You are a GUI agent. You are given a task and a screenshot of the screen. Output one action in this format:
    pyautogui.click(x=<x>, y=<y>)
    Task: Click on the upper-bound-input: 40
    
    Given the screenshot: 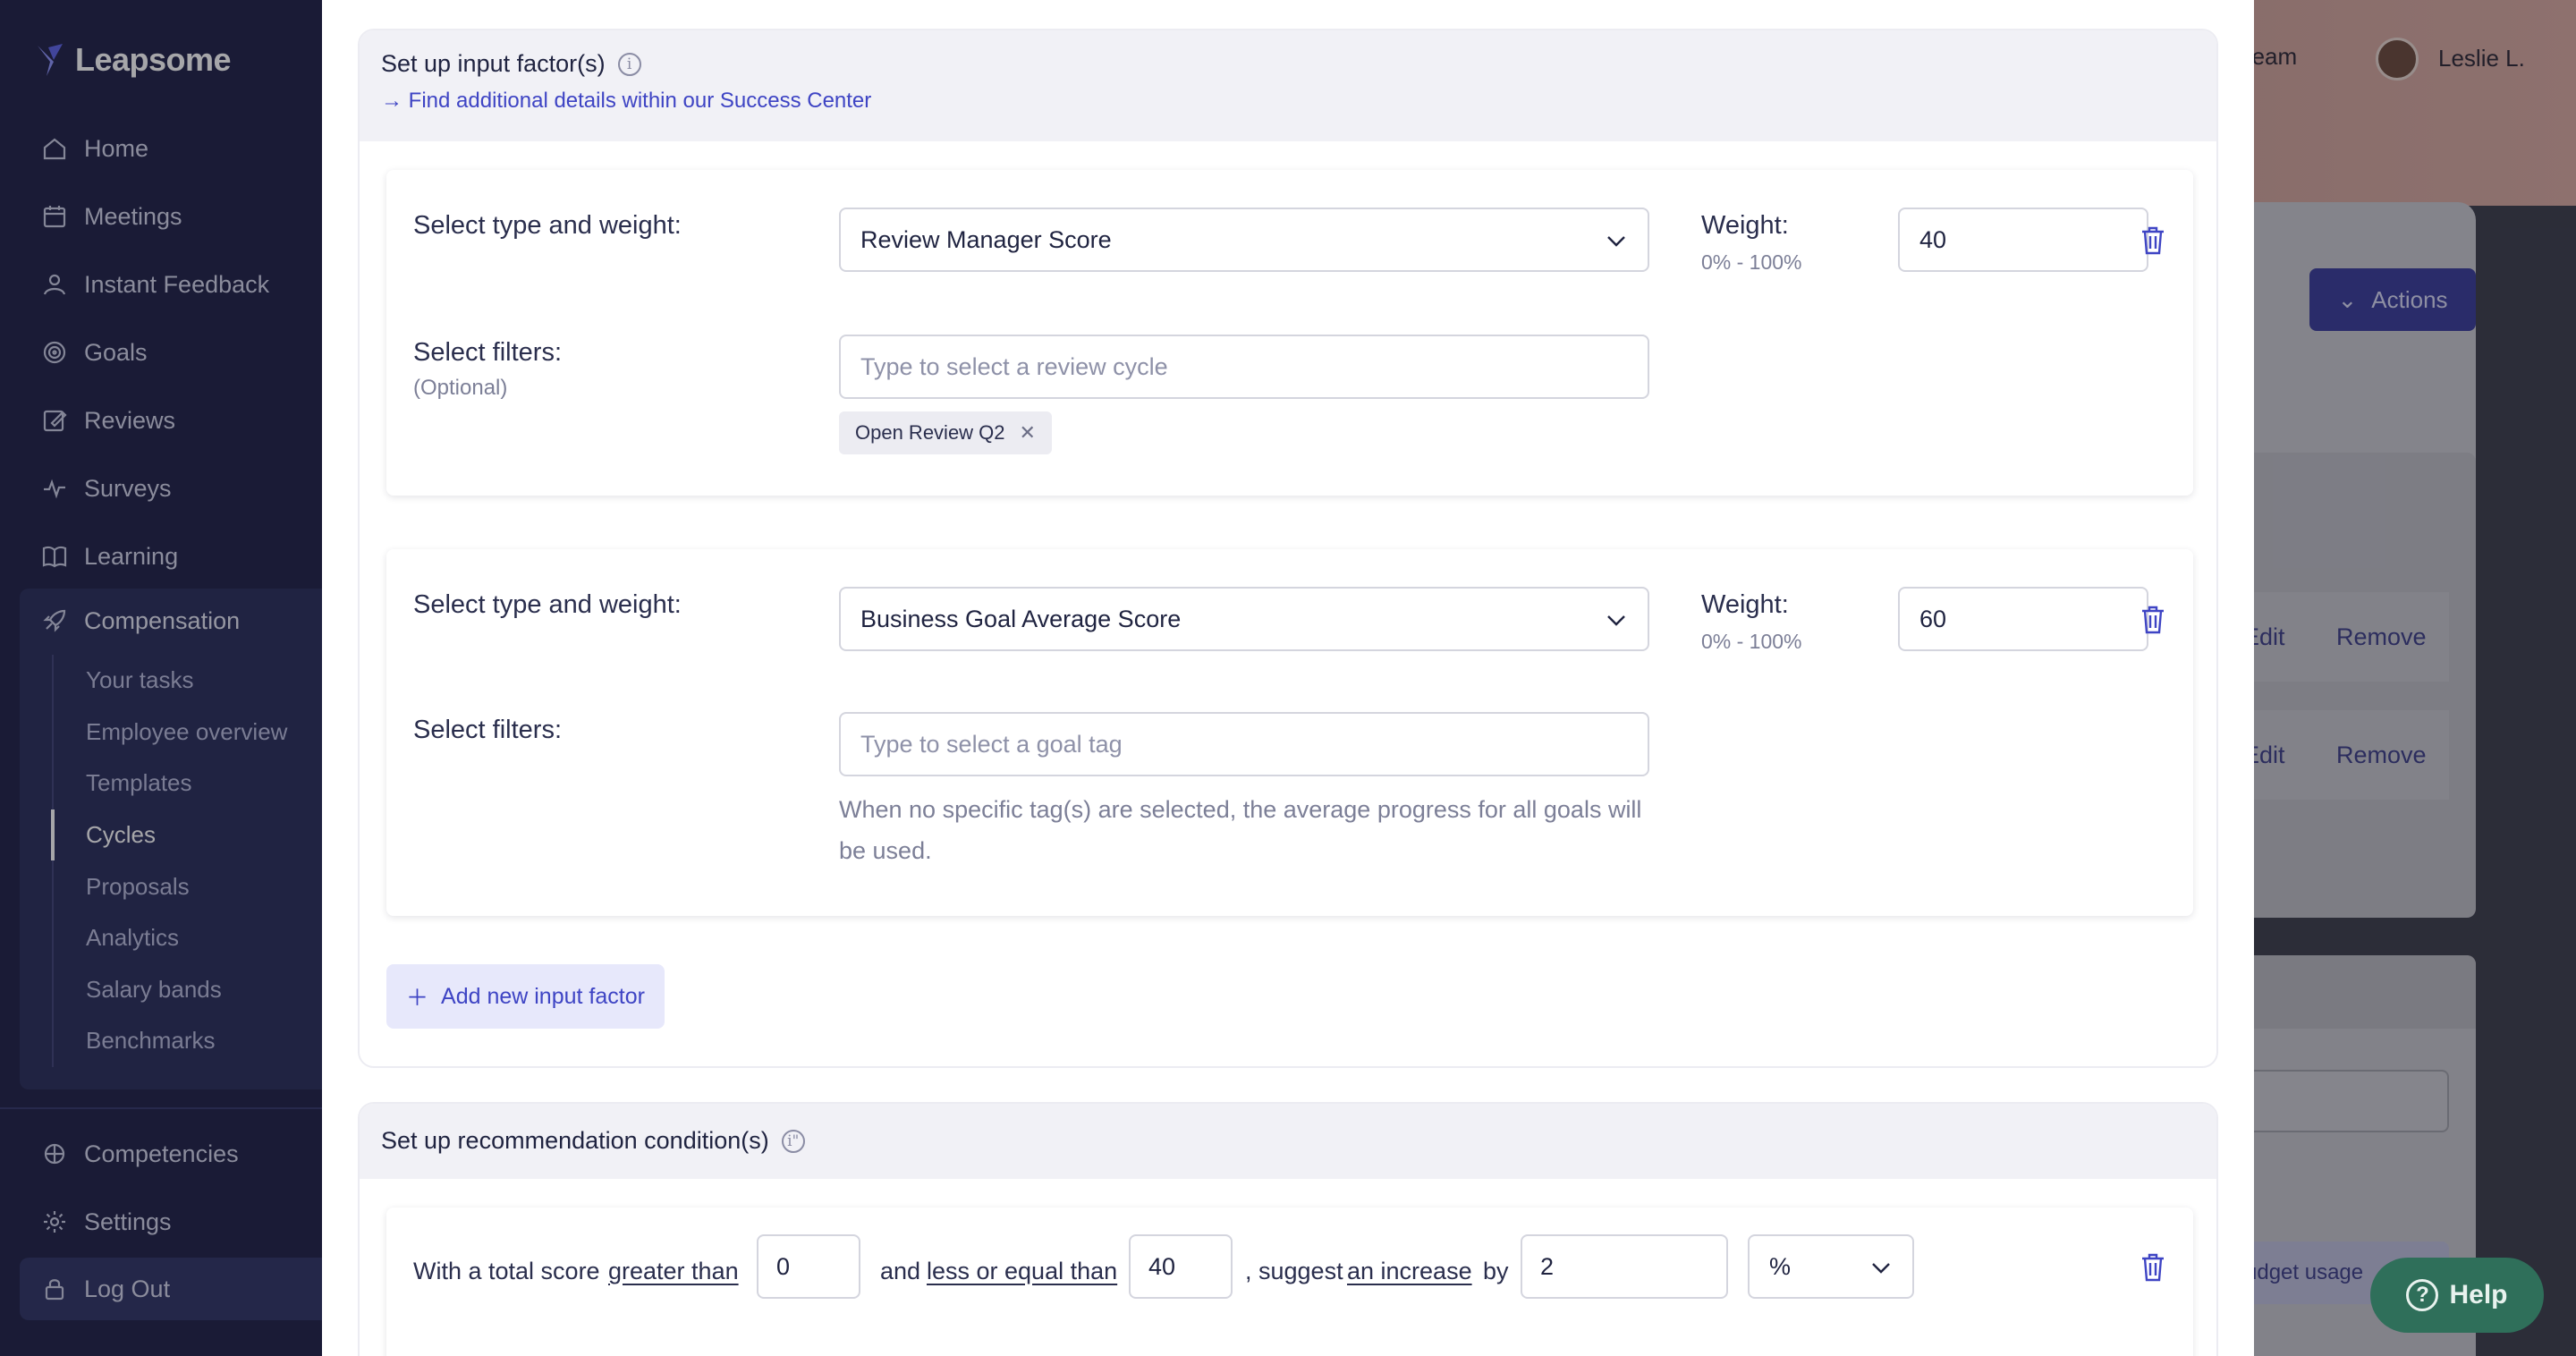 What is the action you would take?
    pyautogui.click(x=1181, y=1266)
    